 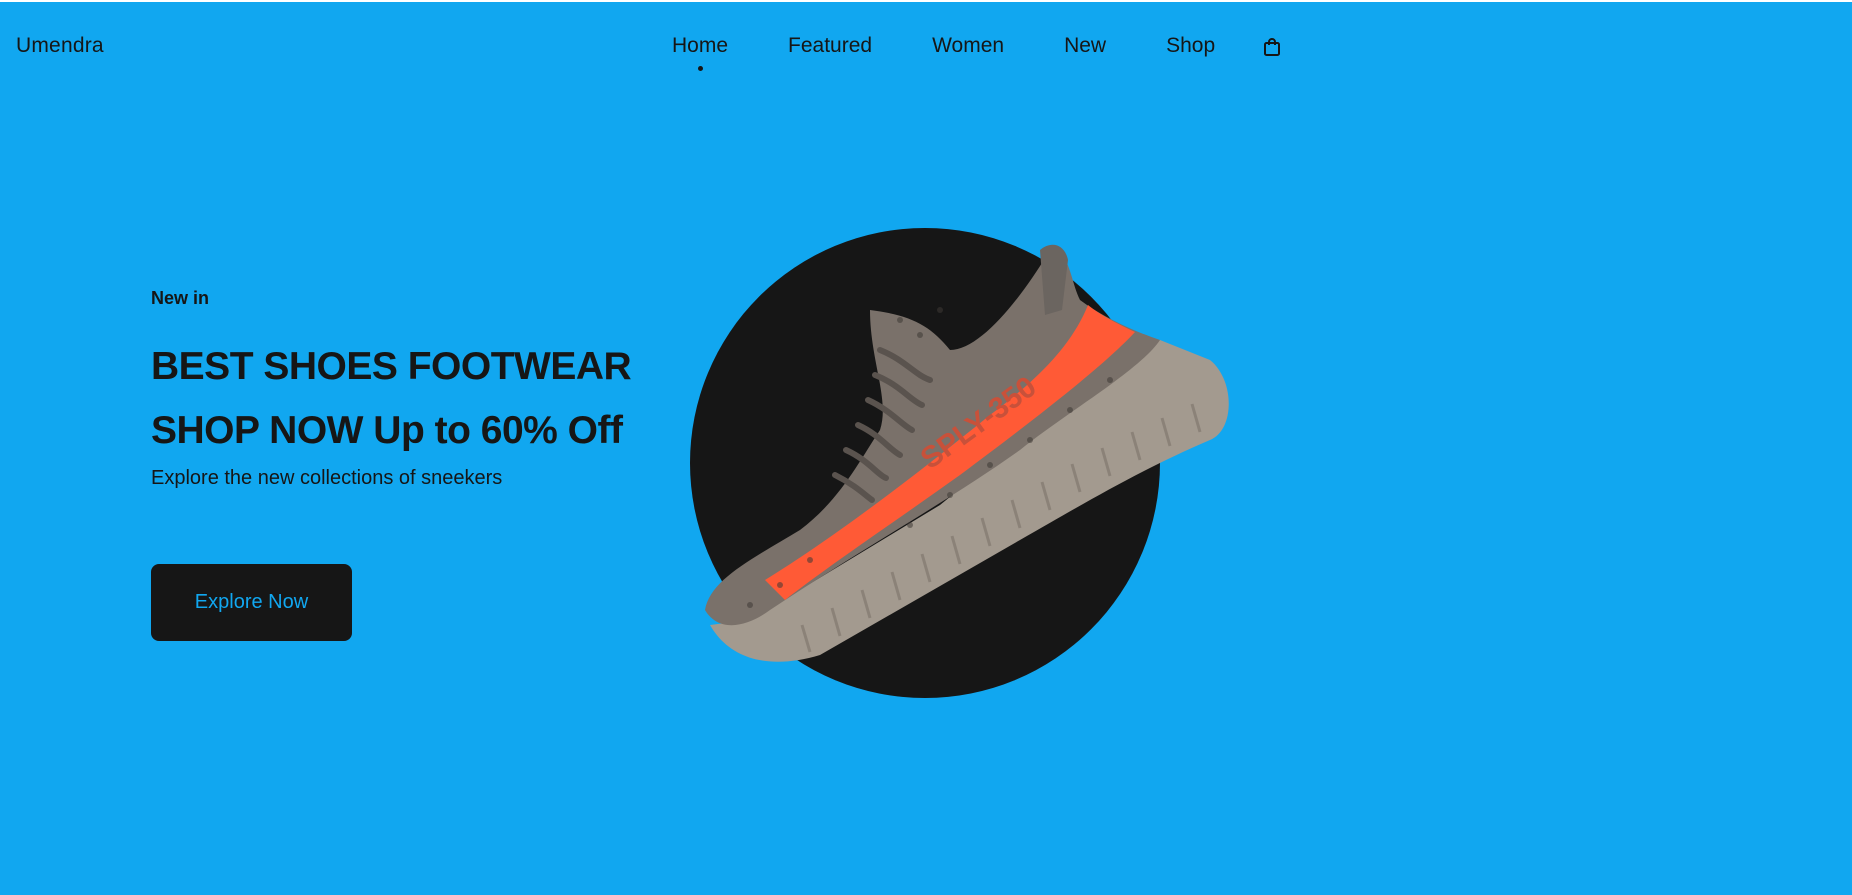 What do you see at coordinates (926, 1) in the screenshot?
I see `top-edge-strip` at bounding box center [926, 1].